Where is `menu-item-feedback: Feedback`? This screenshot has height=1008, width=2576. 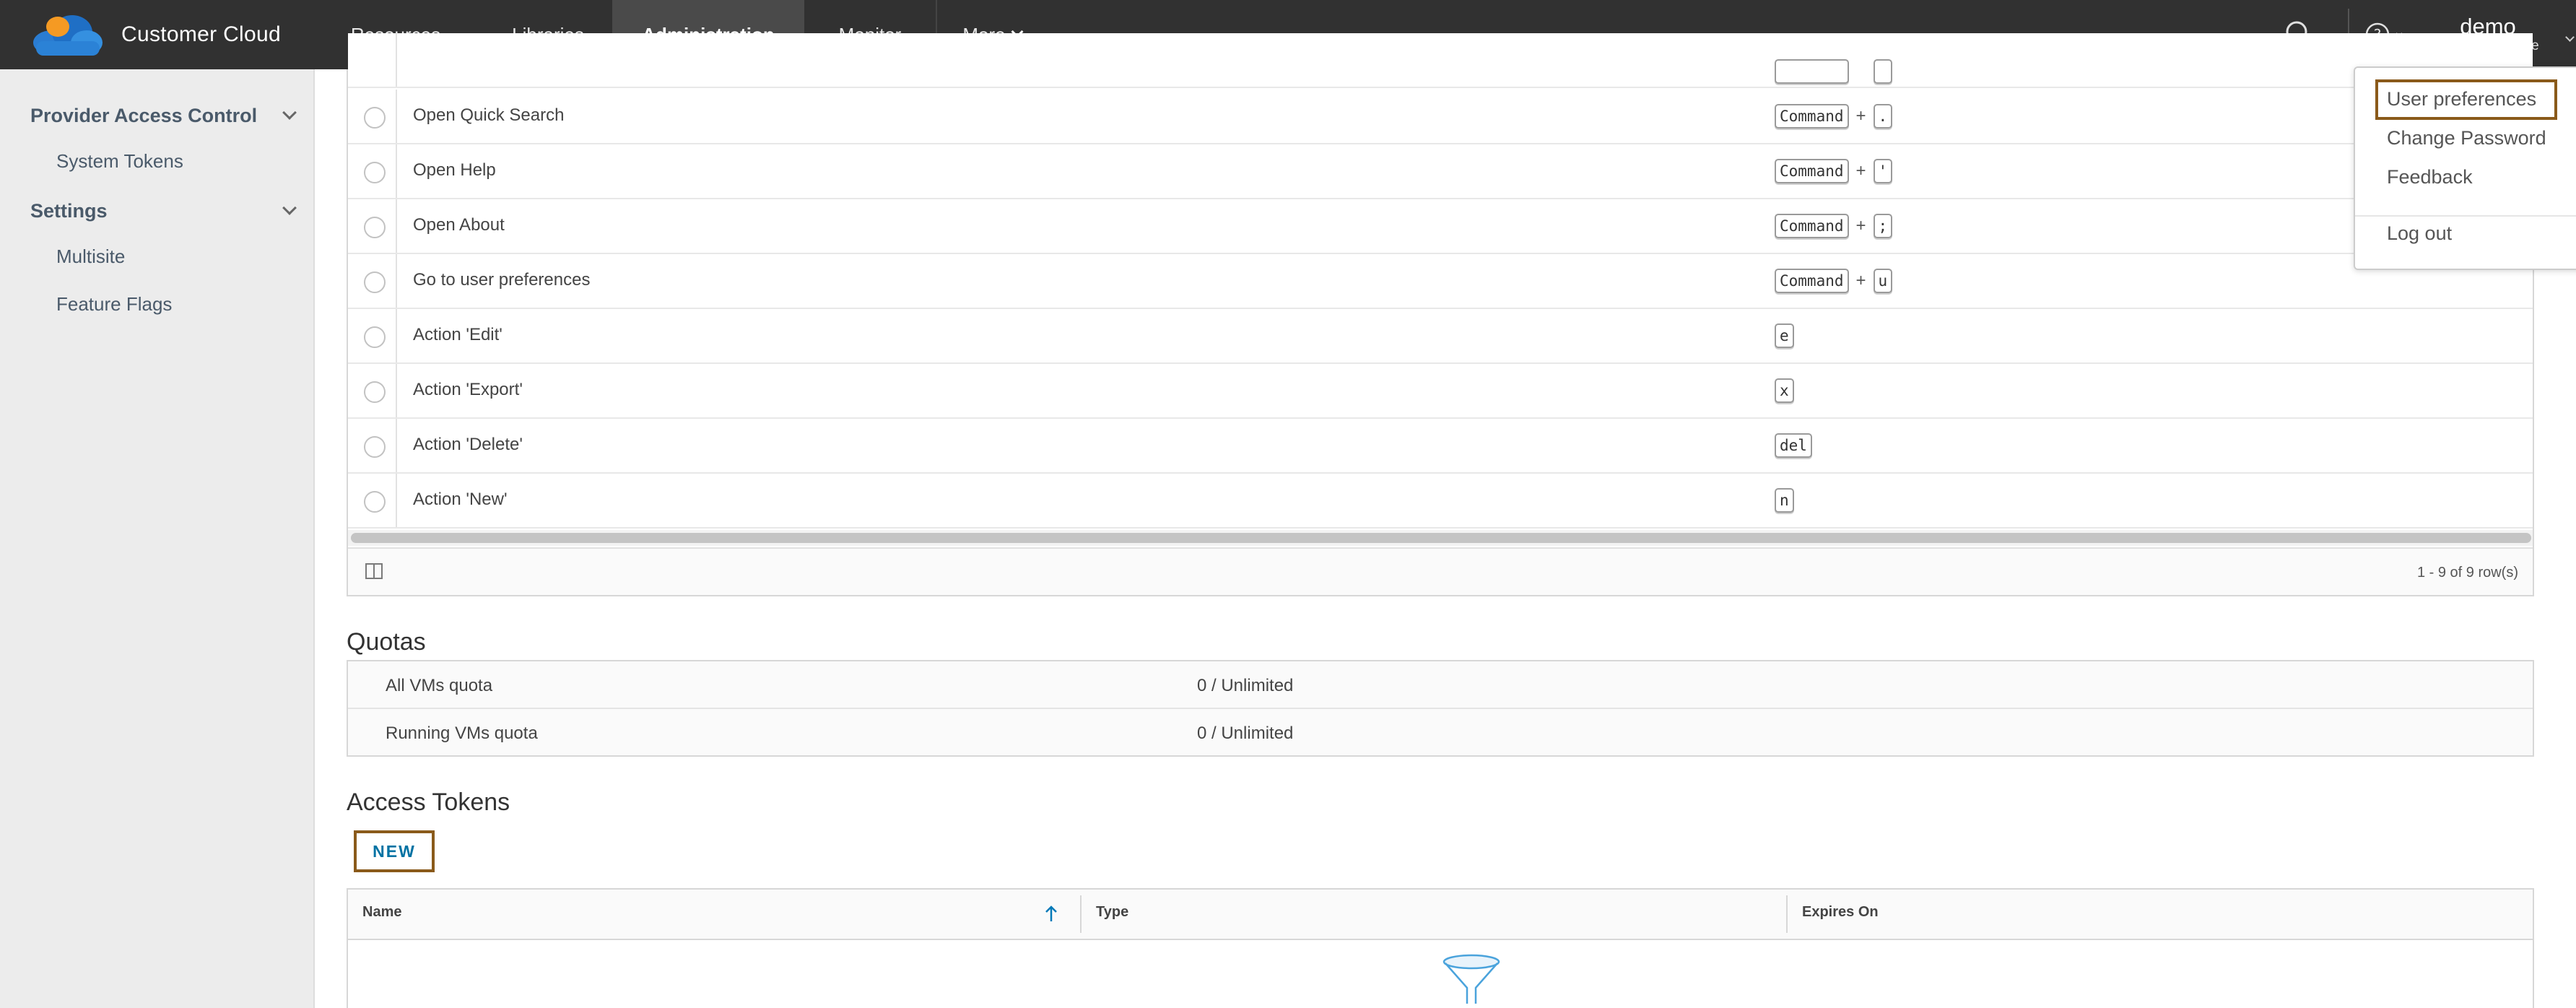 menu-item-feedback: Feedback is located at coordinates (2430, 177).